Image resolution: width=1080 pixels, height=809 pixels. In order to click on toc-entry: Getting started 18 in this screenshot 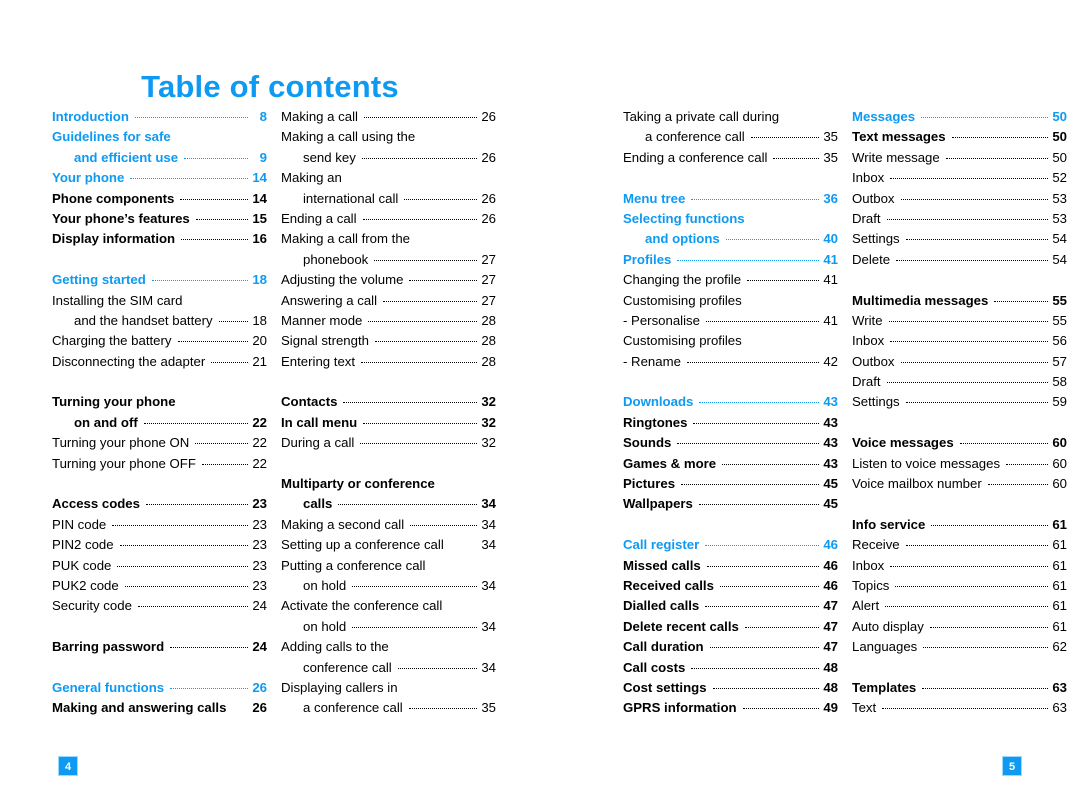, I will do `click(159, 280)`.